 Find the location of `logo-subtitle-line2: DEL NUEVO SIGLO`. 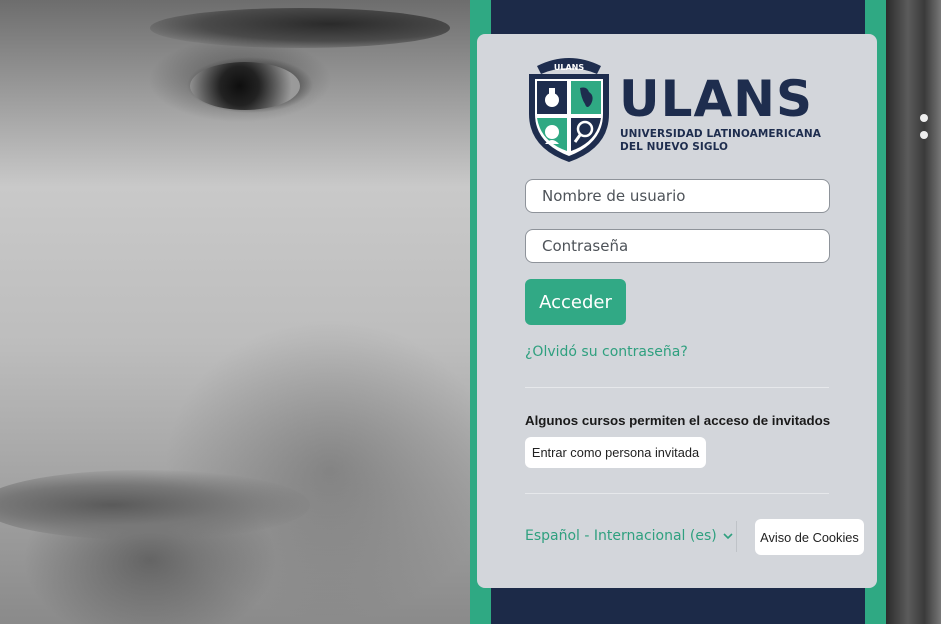

logo-subtitle-line2: DEL NUEVO SIGLO is located at coordinates (674, 147).